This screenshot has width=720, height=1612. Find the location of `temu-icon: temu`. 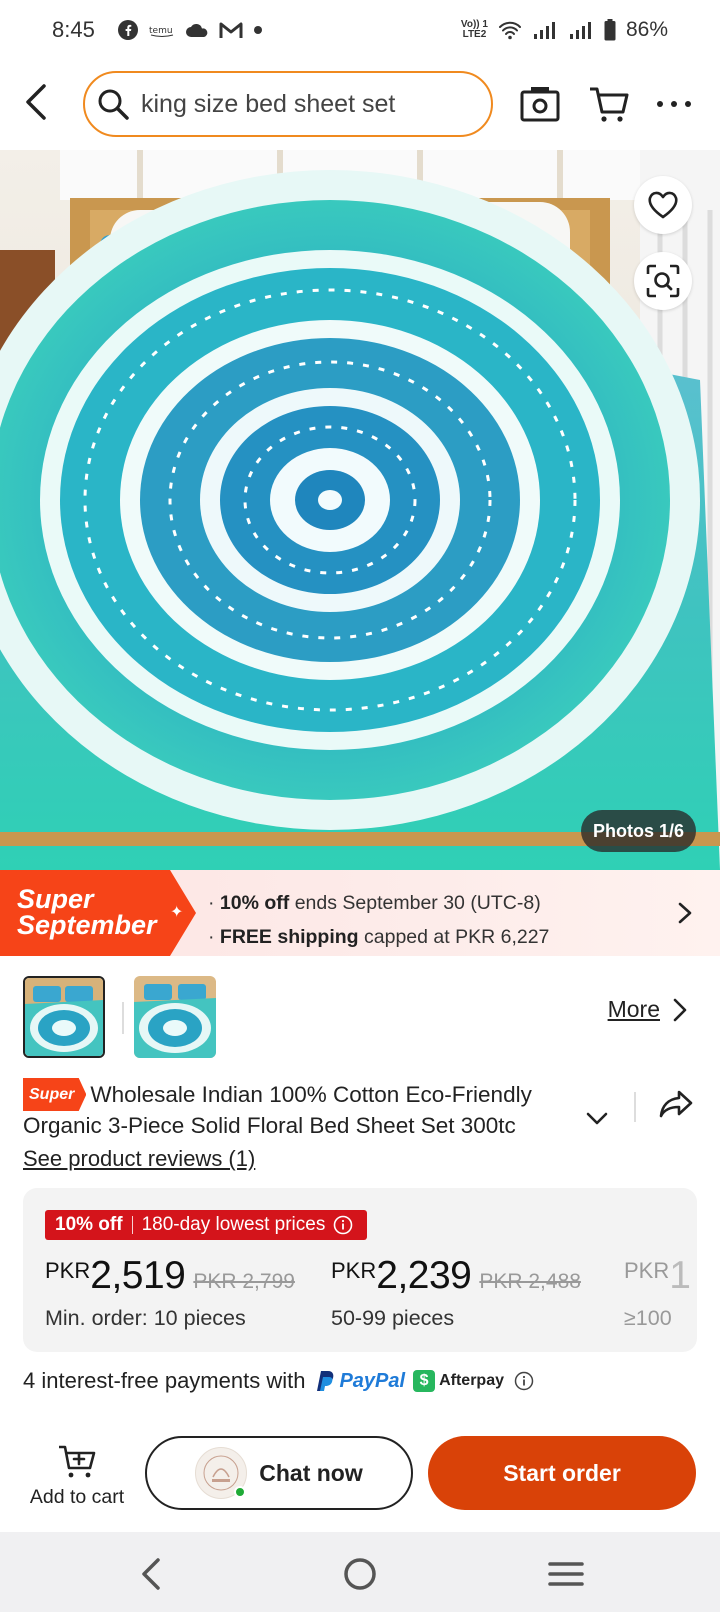

temu-icon: temu is located at coordinates (162, 30).